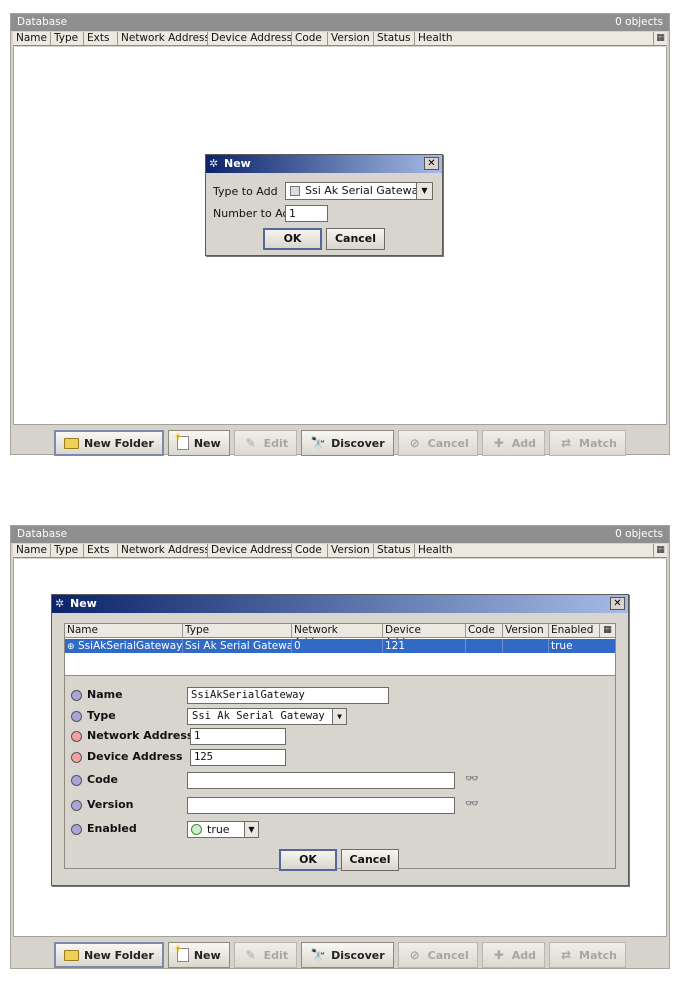 This screenshot has height=983, width=679. Describe the element at coordinates (135, 756) in the screenshot. I see `device-address-label: Device Address` at that location.